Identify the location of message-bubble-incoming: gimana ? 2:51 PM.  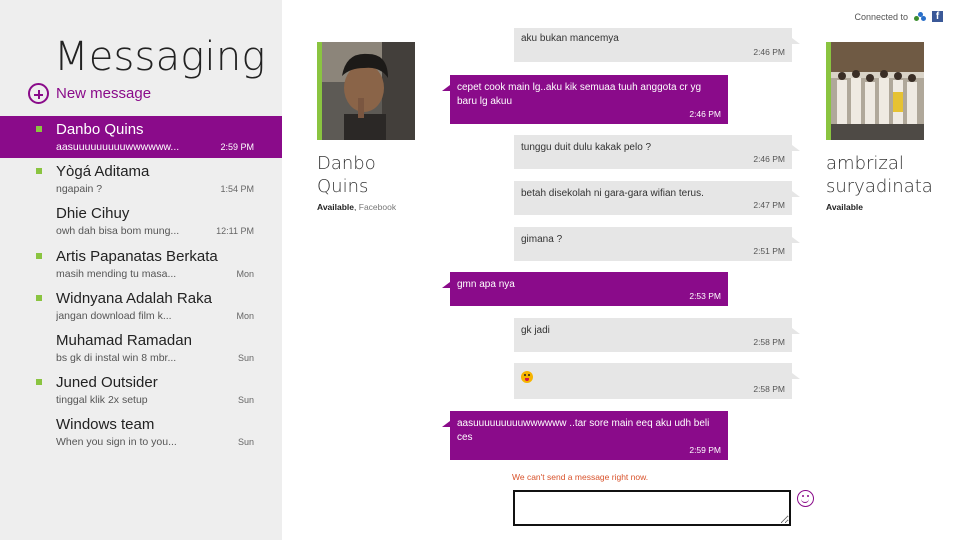
(657, 244).